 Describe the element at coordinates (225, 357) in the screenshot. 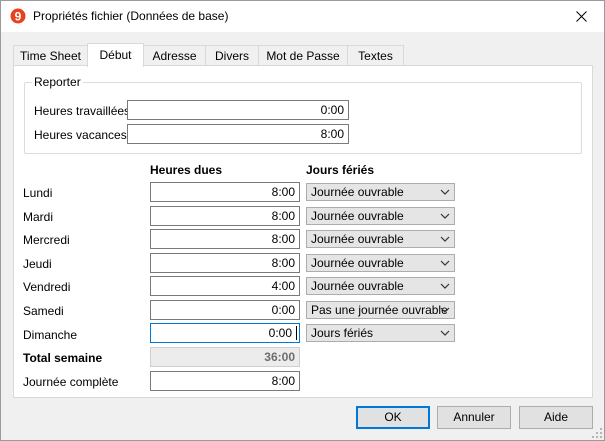

I see `total-week-field: 36:00` at that location.